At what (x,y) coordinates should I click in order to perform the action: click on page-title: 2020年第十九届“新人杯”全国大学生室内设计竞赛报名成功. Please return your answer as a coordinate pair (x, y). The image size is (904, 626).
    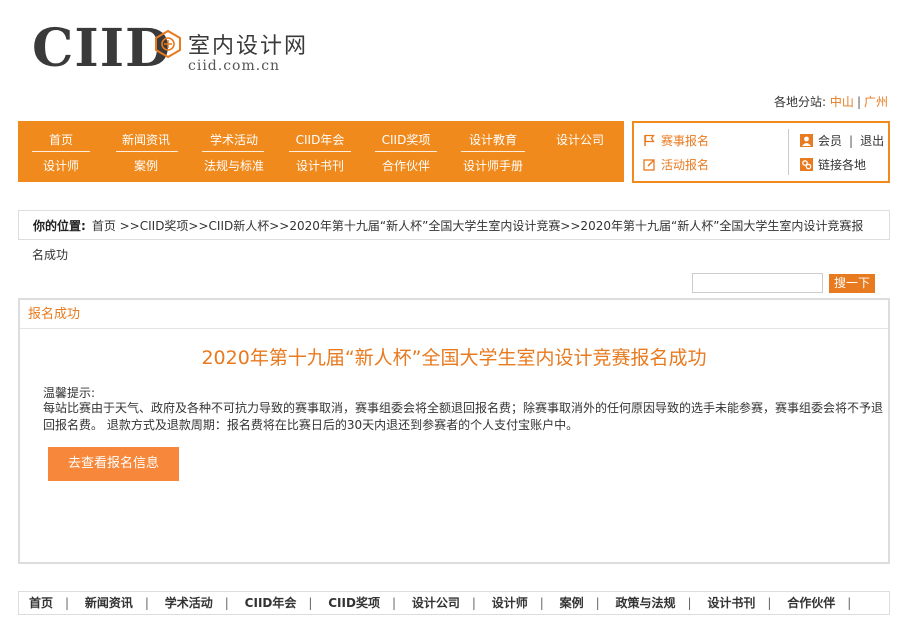
    Looking at the image, I should click on (454, 358).